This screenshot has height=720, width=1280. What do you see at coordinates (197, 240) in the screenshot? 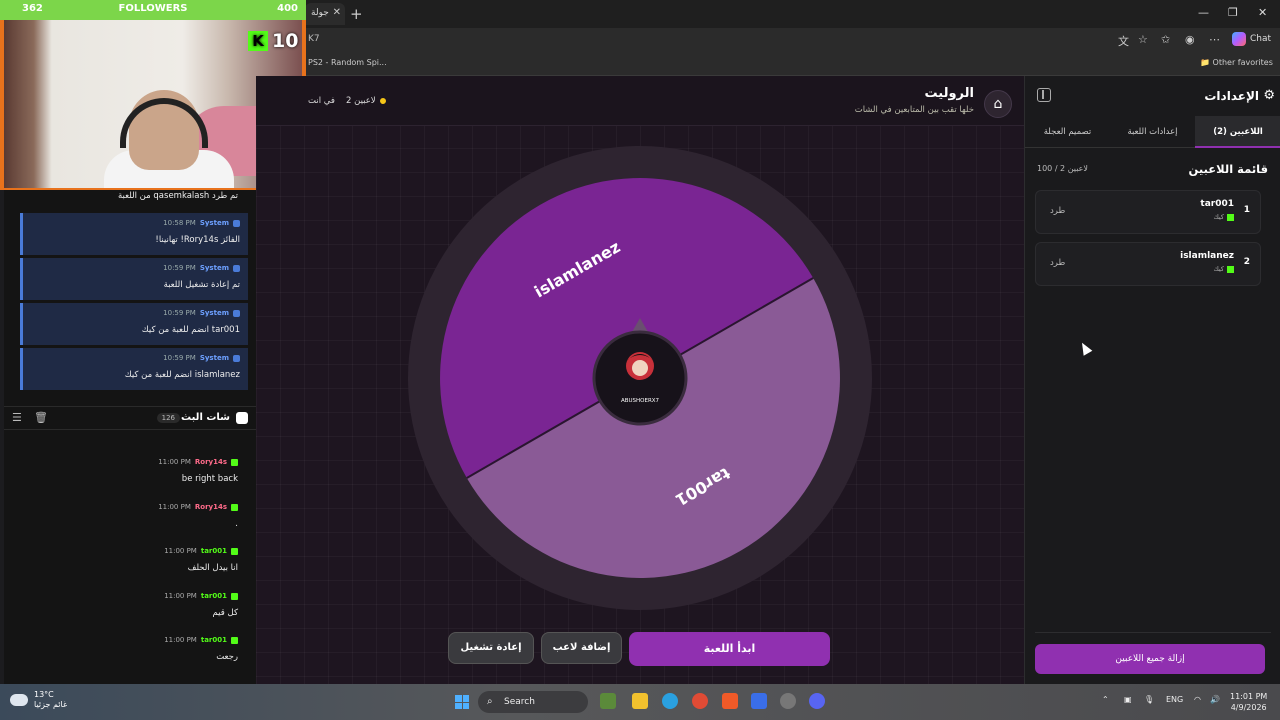
I see `message-text: الفائز Rory14s! تهانينا!` at bounding box center [197, 240].